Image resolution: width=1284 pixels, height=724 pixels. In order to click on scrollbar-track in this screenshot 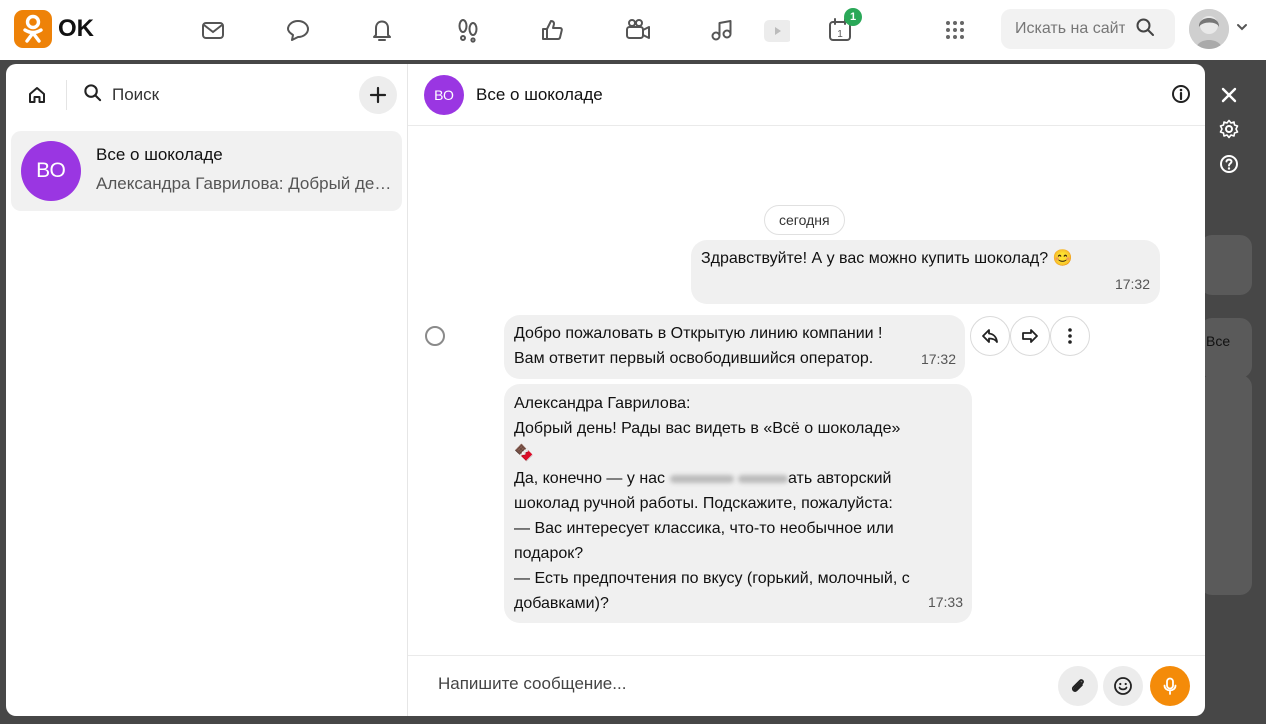, I will do `click(1275, 392)`.